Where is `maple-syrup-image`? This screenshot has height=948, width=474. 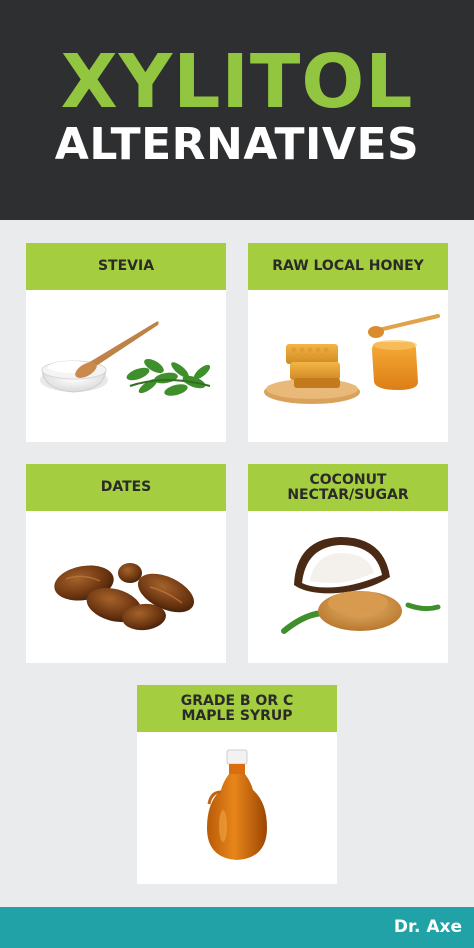
maple-syrup-image is located at coordinates (237, 808).